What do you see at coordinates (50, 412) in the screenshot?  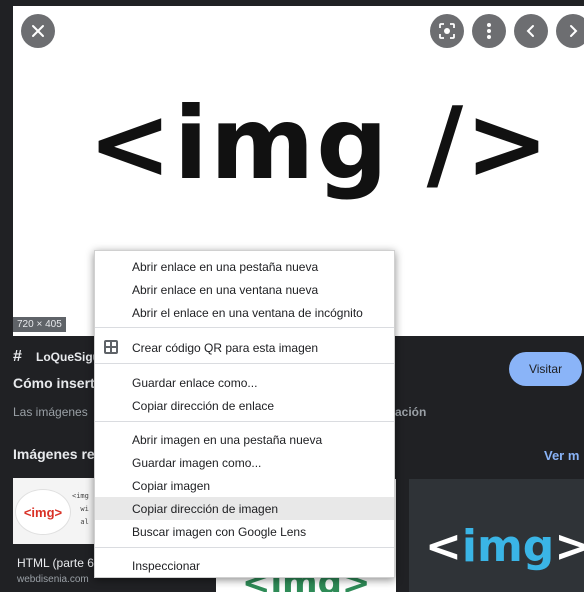 I see `result-subtitle: Las imágenes` at bounding box center [50, 412].